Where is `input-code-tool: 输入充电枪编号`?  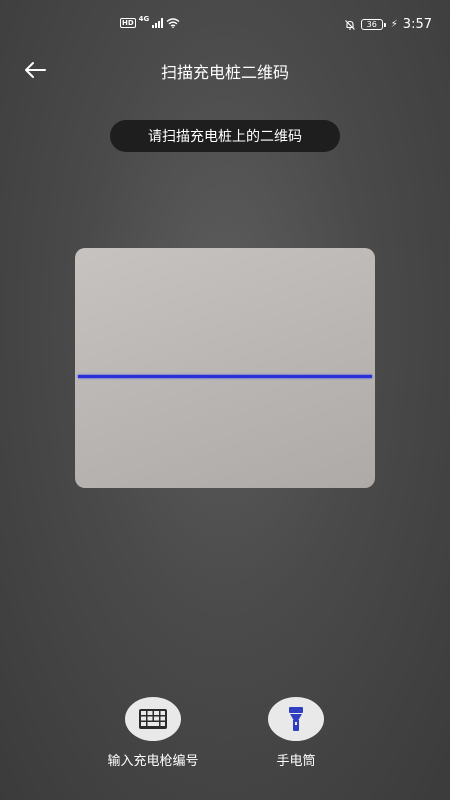
input-code-tool: 输入充电枪编号 is located at coordinates (153, 733).